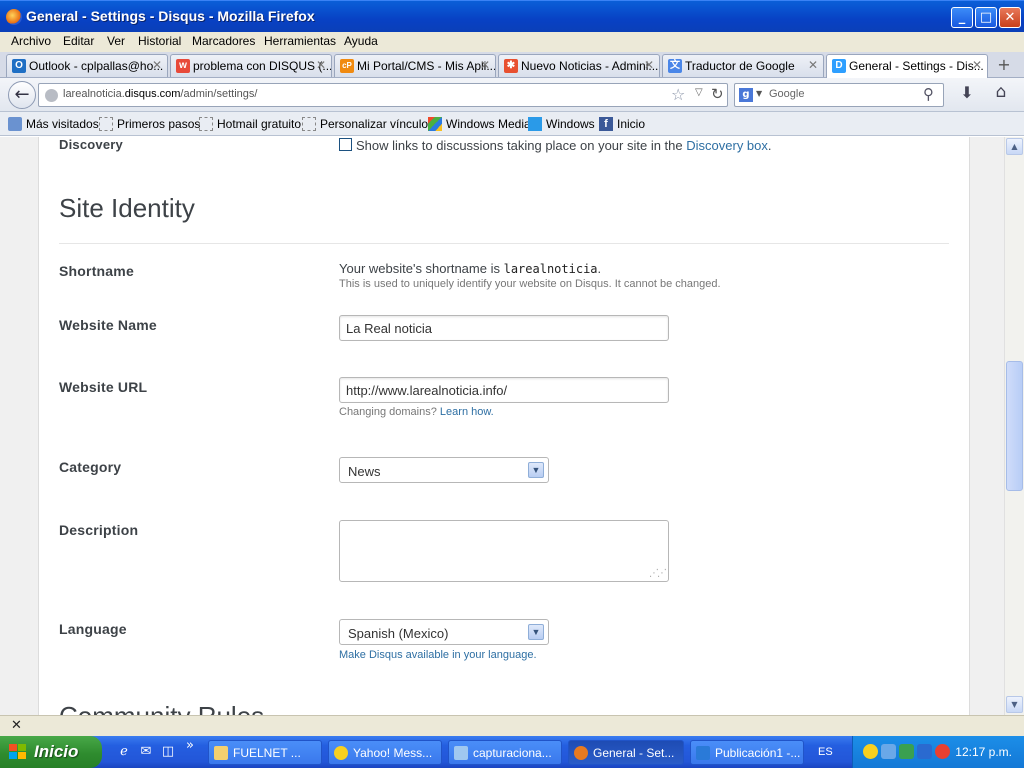 This screenshot has width=1024, height=768. What do you see at coordinates (699, 92) in the screenshot?
I see `history-dropdown-icon: ▽` at bounding box center [699, 92].